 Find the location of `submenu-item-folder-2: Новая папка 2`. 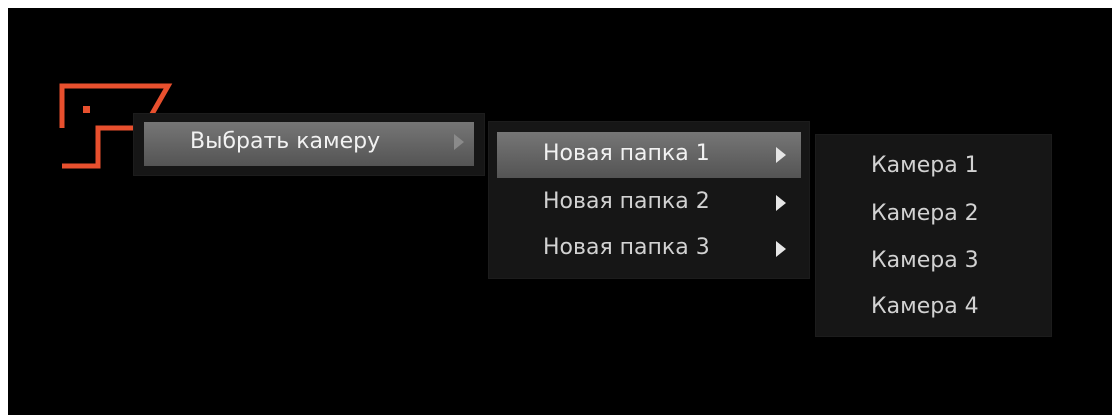

submenu-item-folder-2: Новая папка 2 is located at coordinates (649, 203).